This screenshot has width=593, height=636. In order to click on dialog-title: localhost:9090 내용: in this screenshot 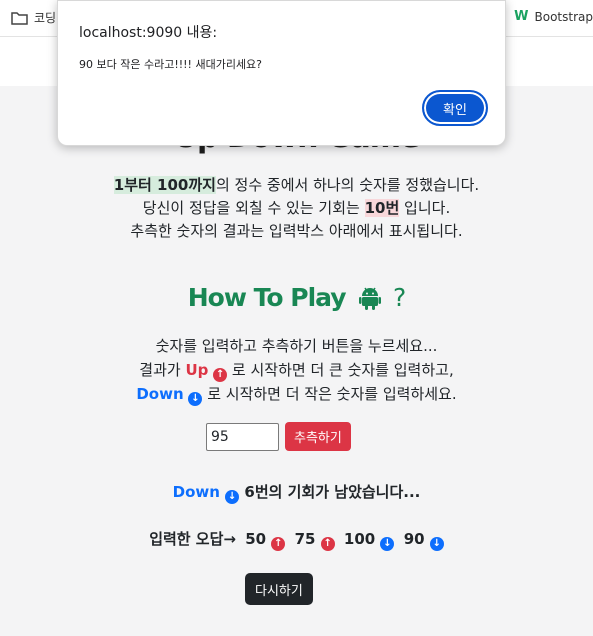, I will do `click(148, 33)`.